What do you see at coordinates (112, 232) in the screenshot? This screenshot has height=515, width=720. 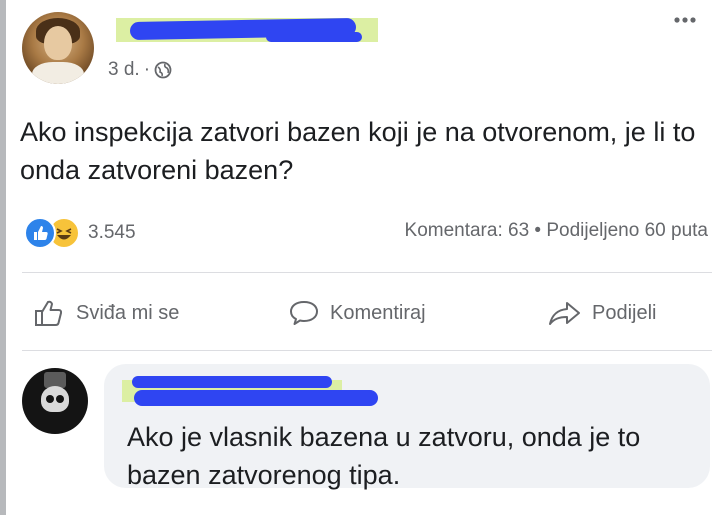 I see `reaction-count: 3.545` at bounding box center [112, 232].